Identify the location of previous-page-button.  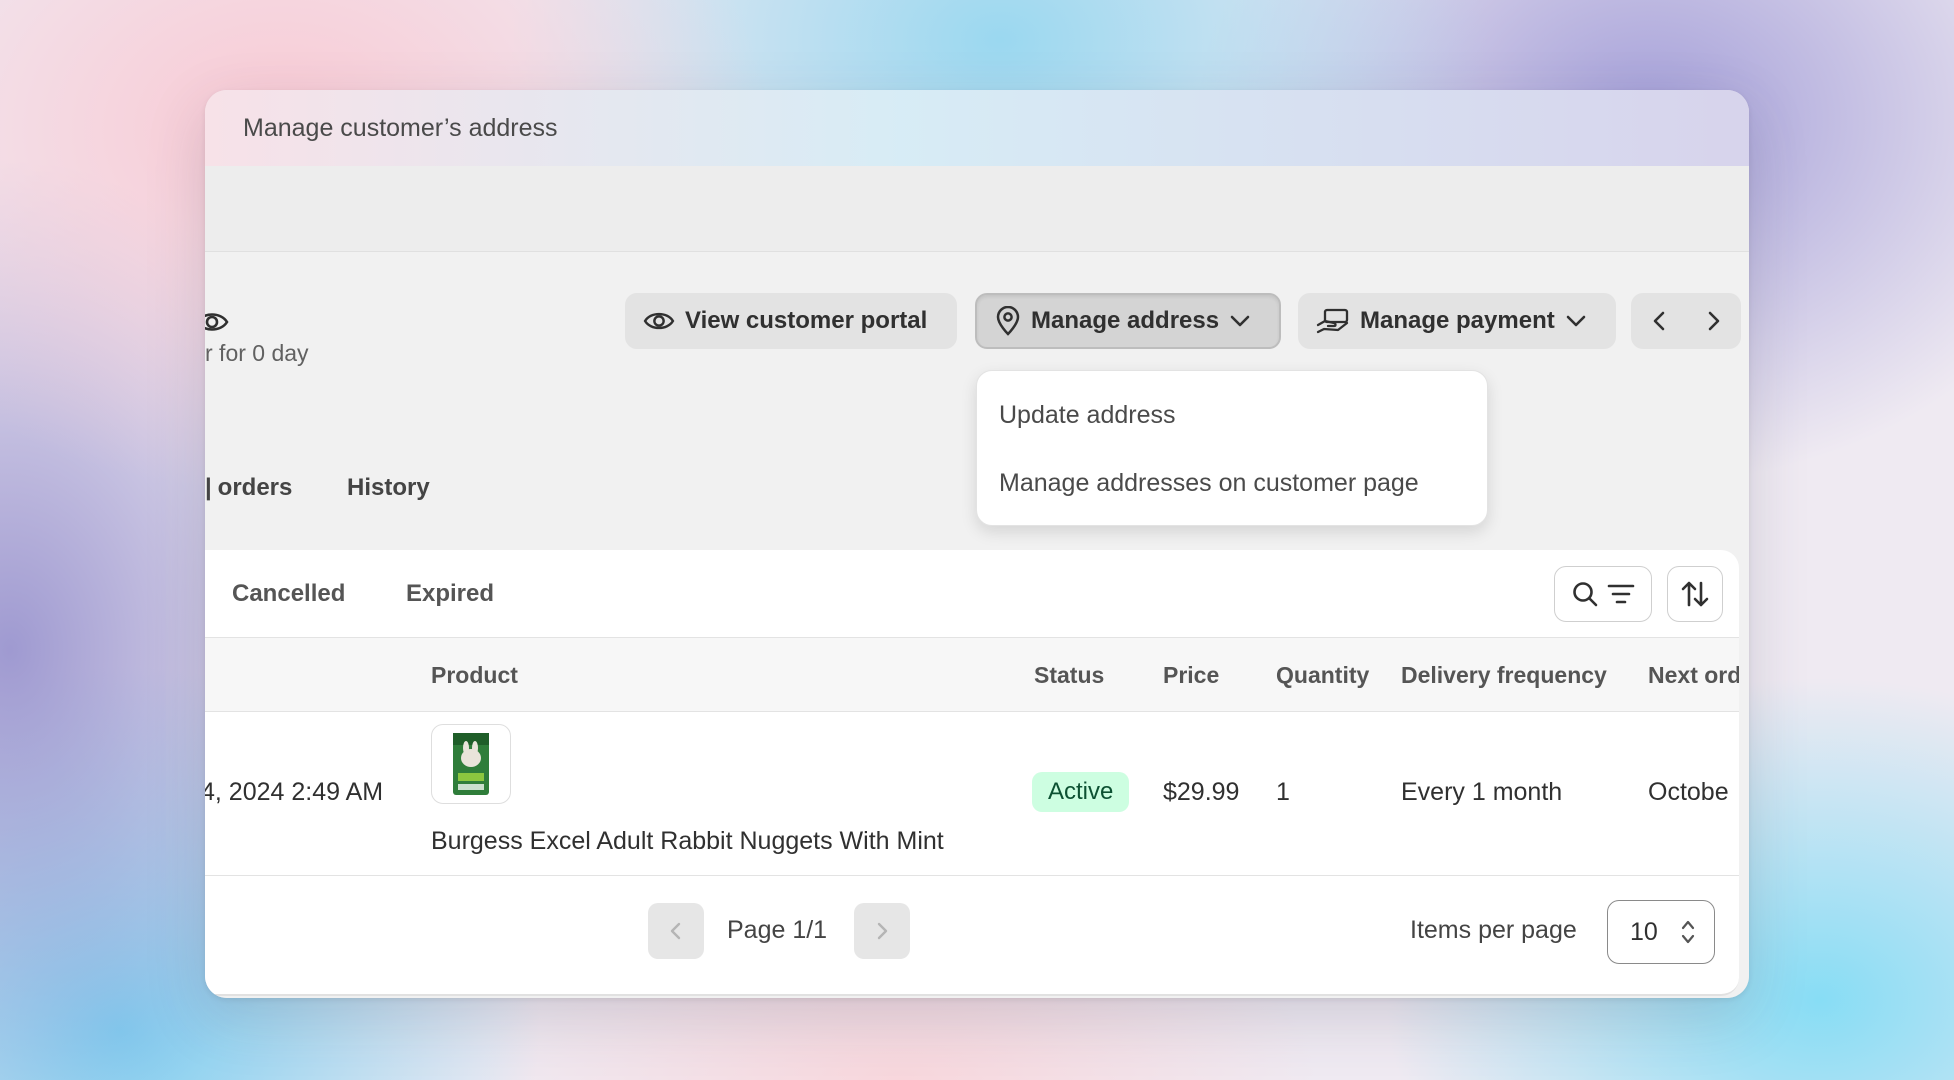
(676, 931).